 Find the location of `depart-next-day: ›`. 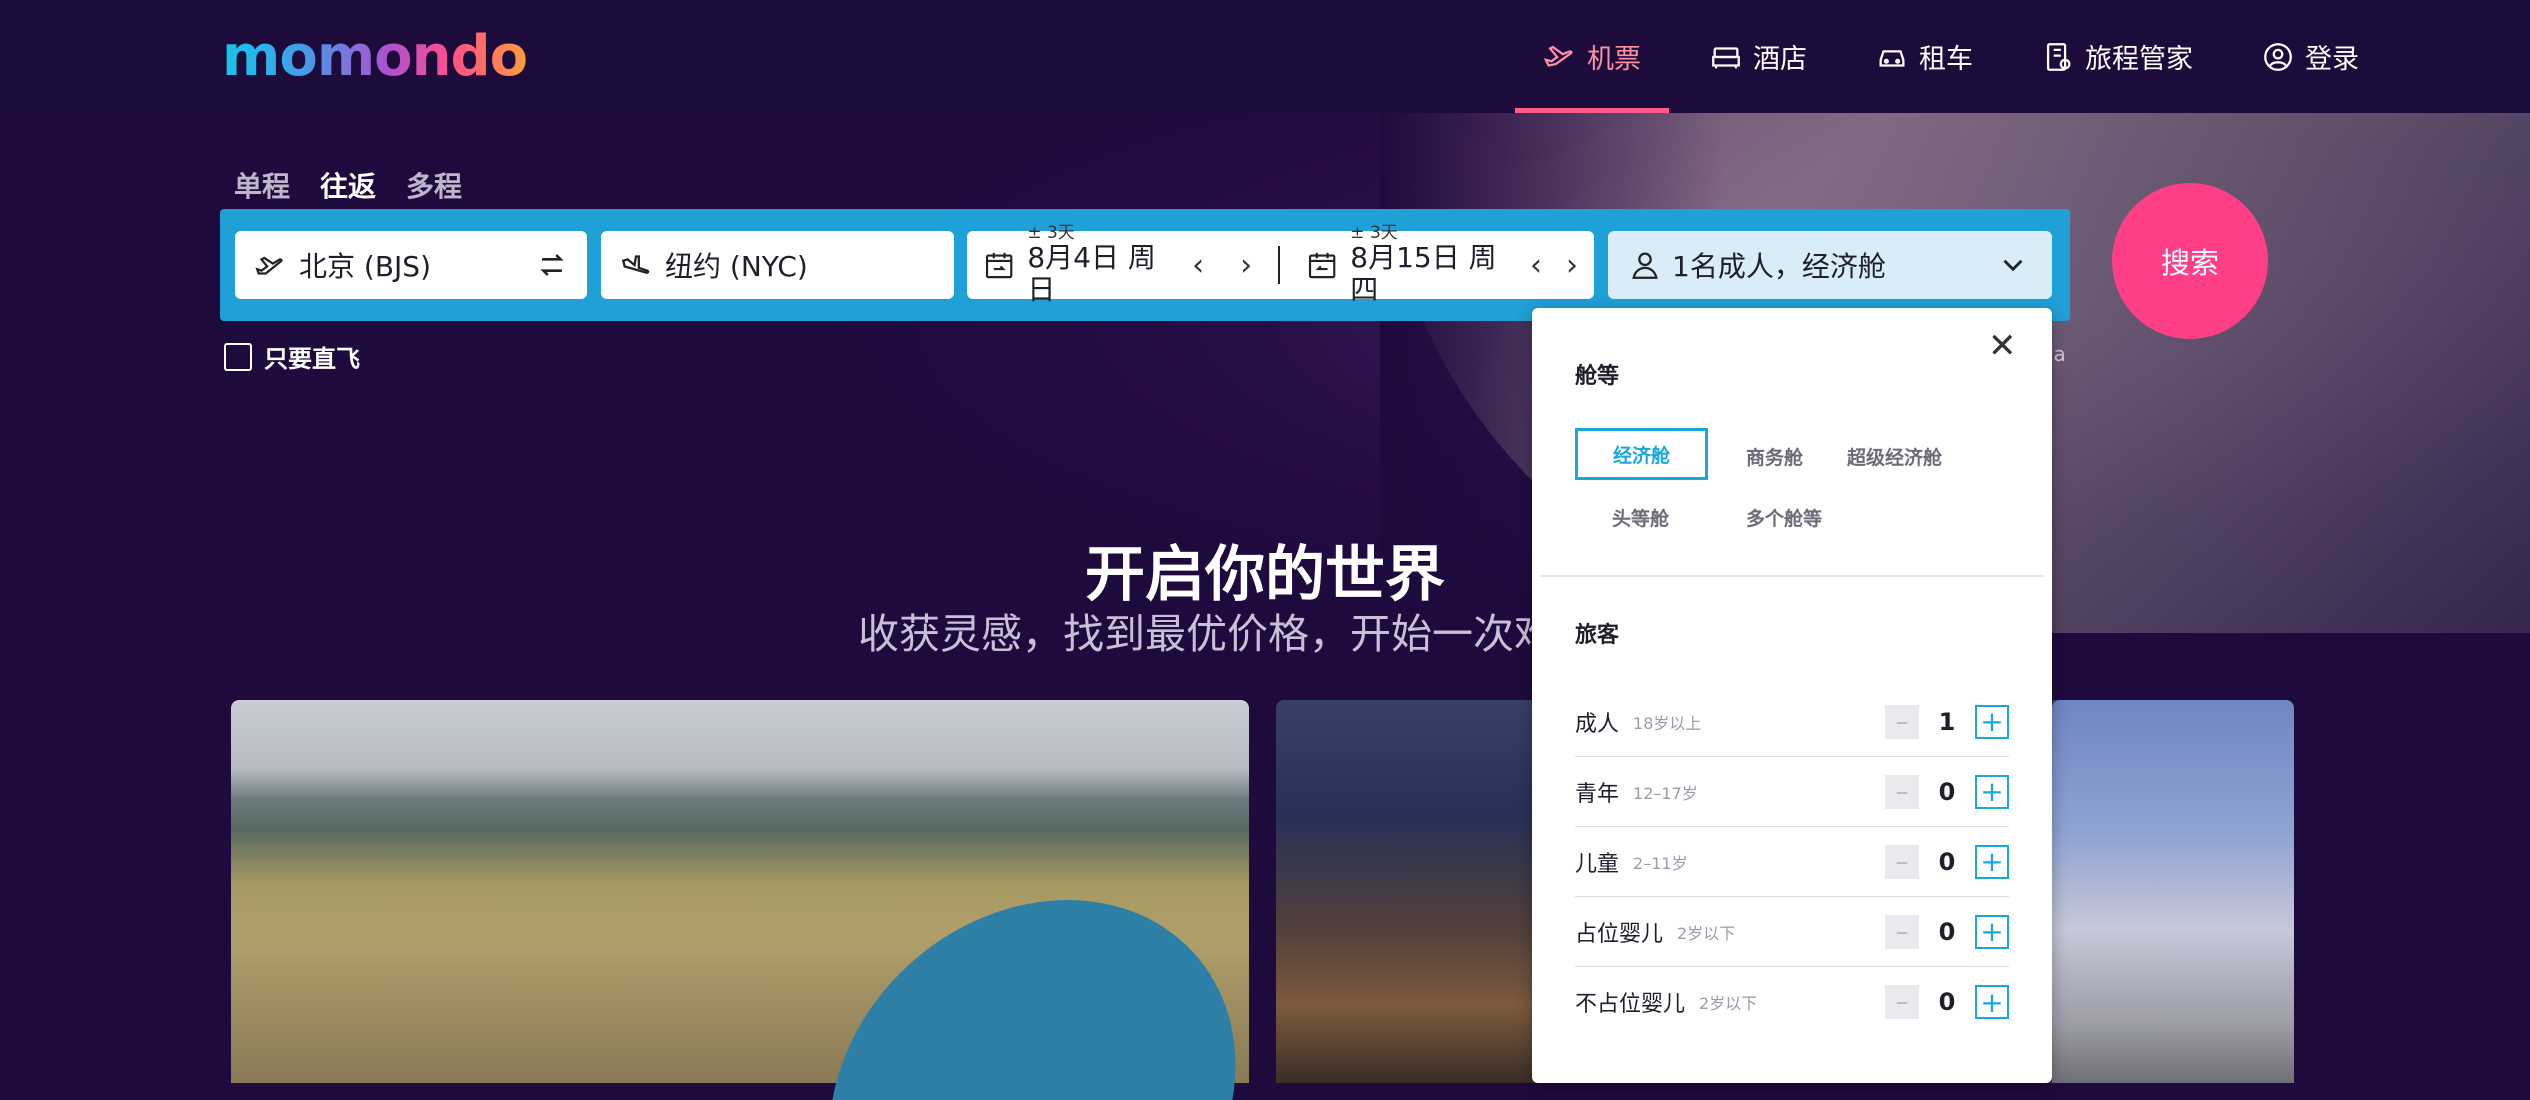

depart-next-day: › is located at coordinates (1246, 265).